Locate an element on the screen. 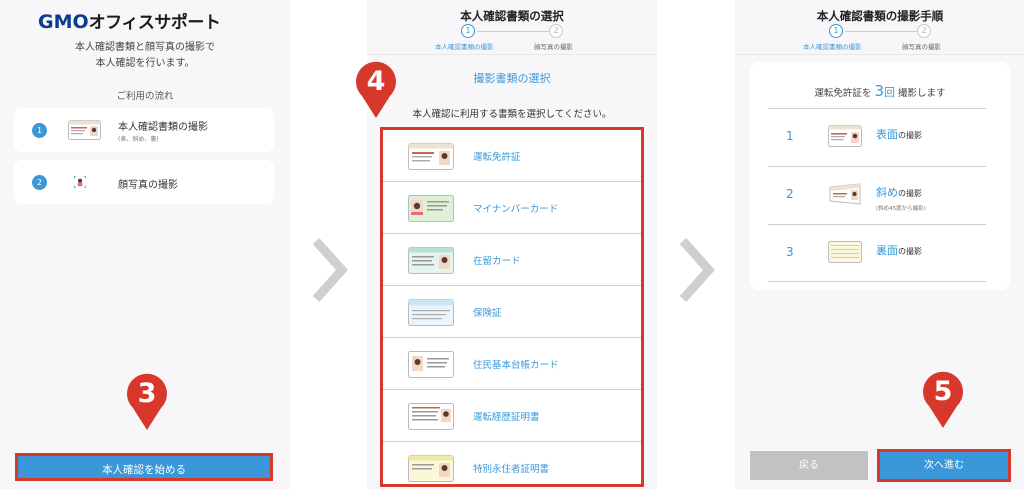  capture-step-note: (斜め45度から撮影) is located at coordinates (901, 209).